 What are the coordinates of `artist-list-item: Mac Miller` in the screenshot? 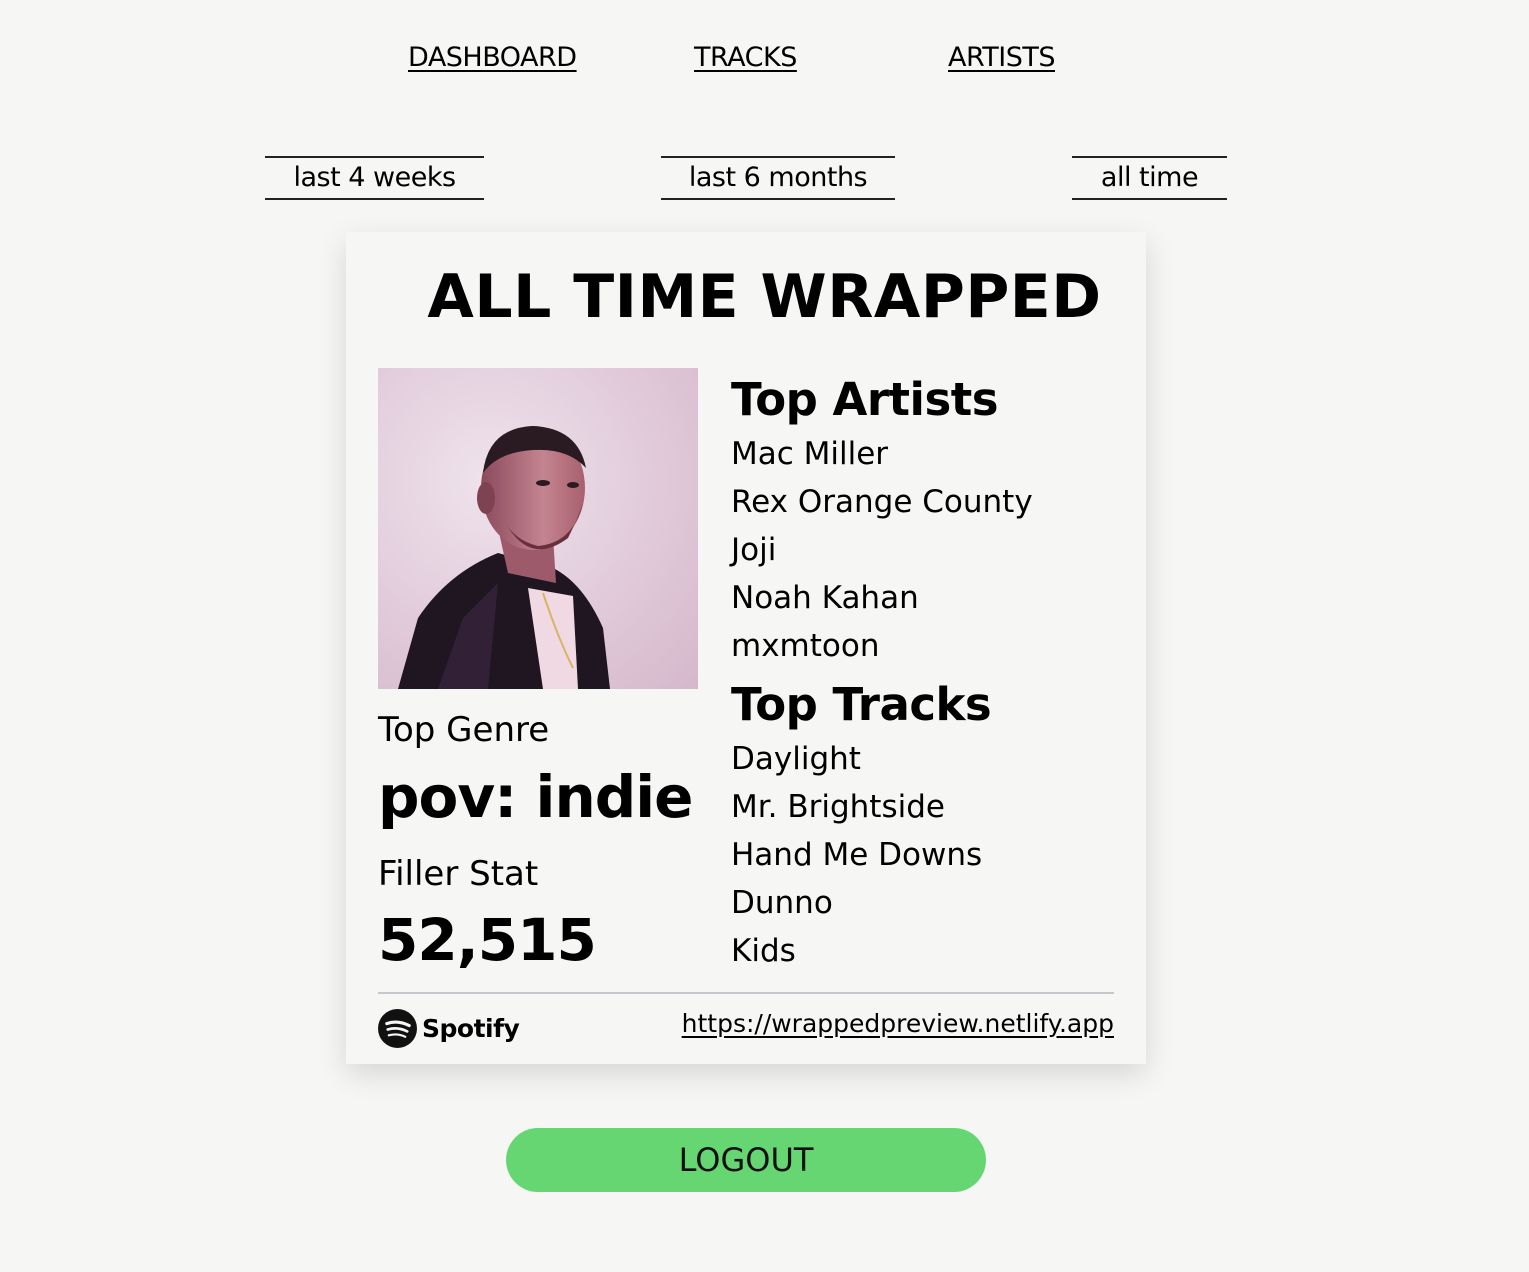 It's located at (810, 454).